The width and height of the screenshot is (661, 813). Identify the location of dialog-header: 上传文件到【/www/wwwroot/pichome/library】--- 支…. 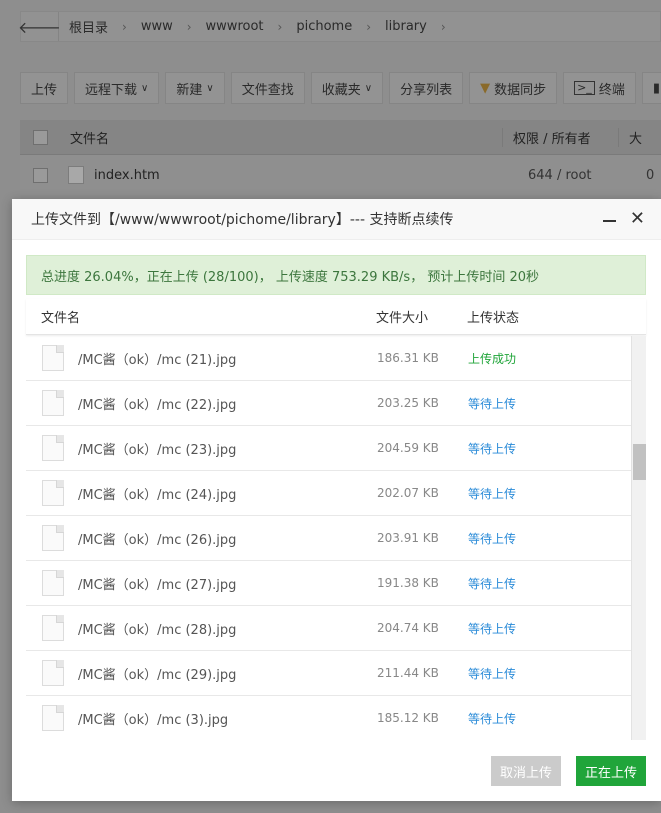
(336, 219).